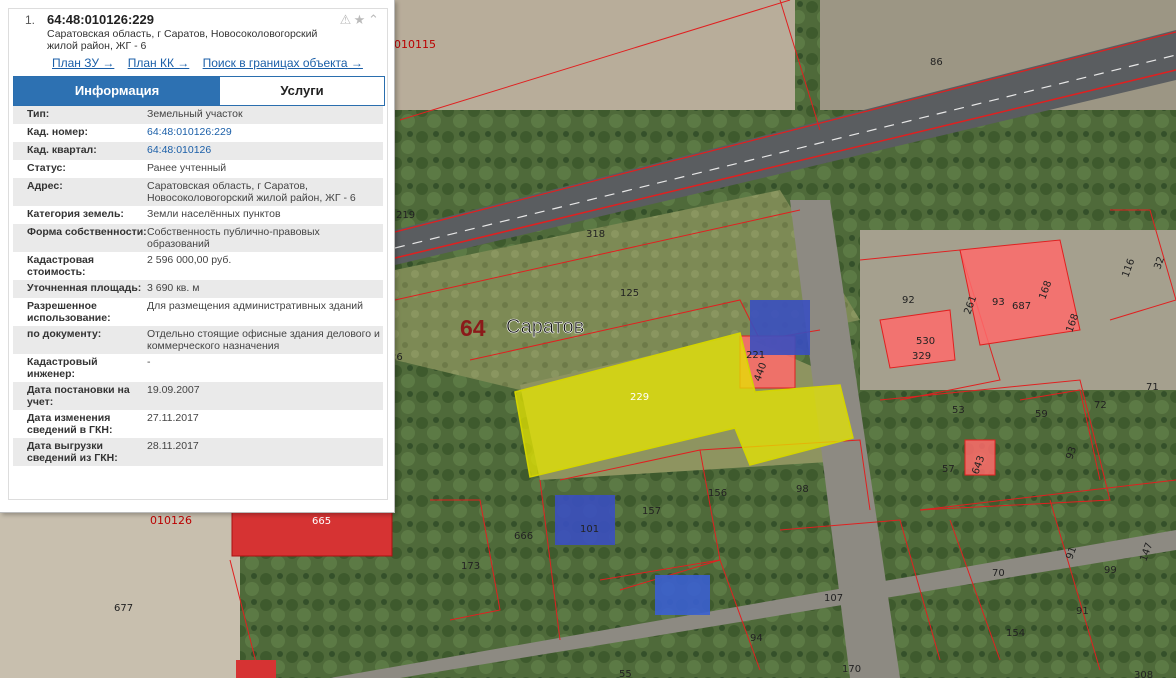 Image resolution: width=1176 pixels, height=678 pixels. Describe the element at coordinates (545, 327) in the screenshot. I see `city-label: Саратов` at that location.